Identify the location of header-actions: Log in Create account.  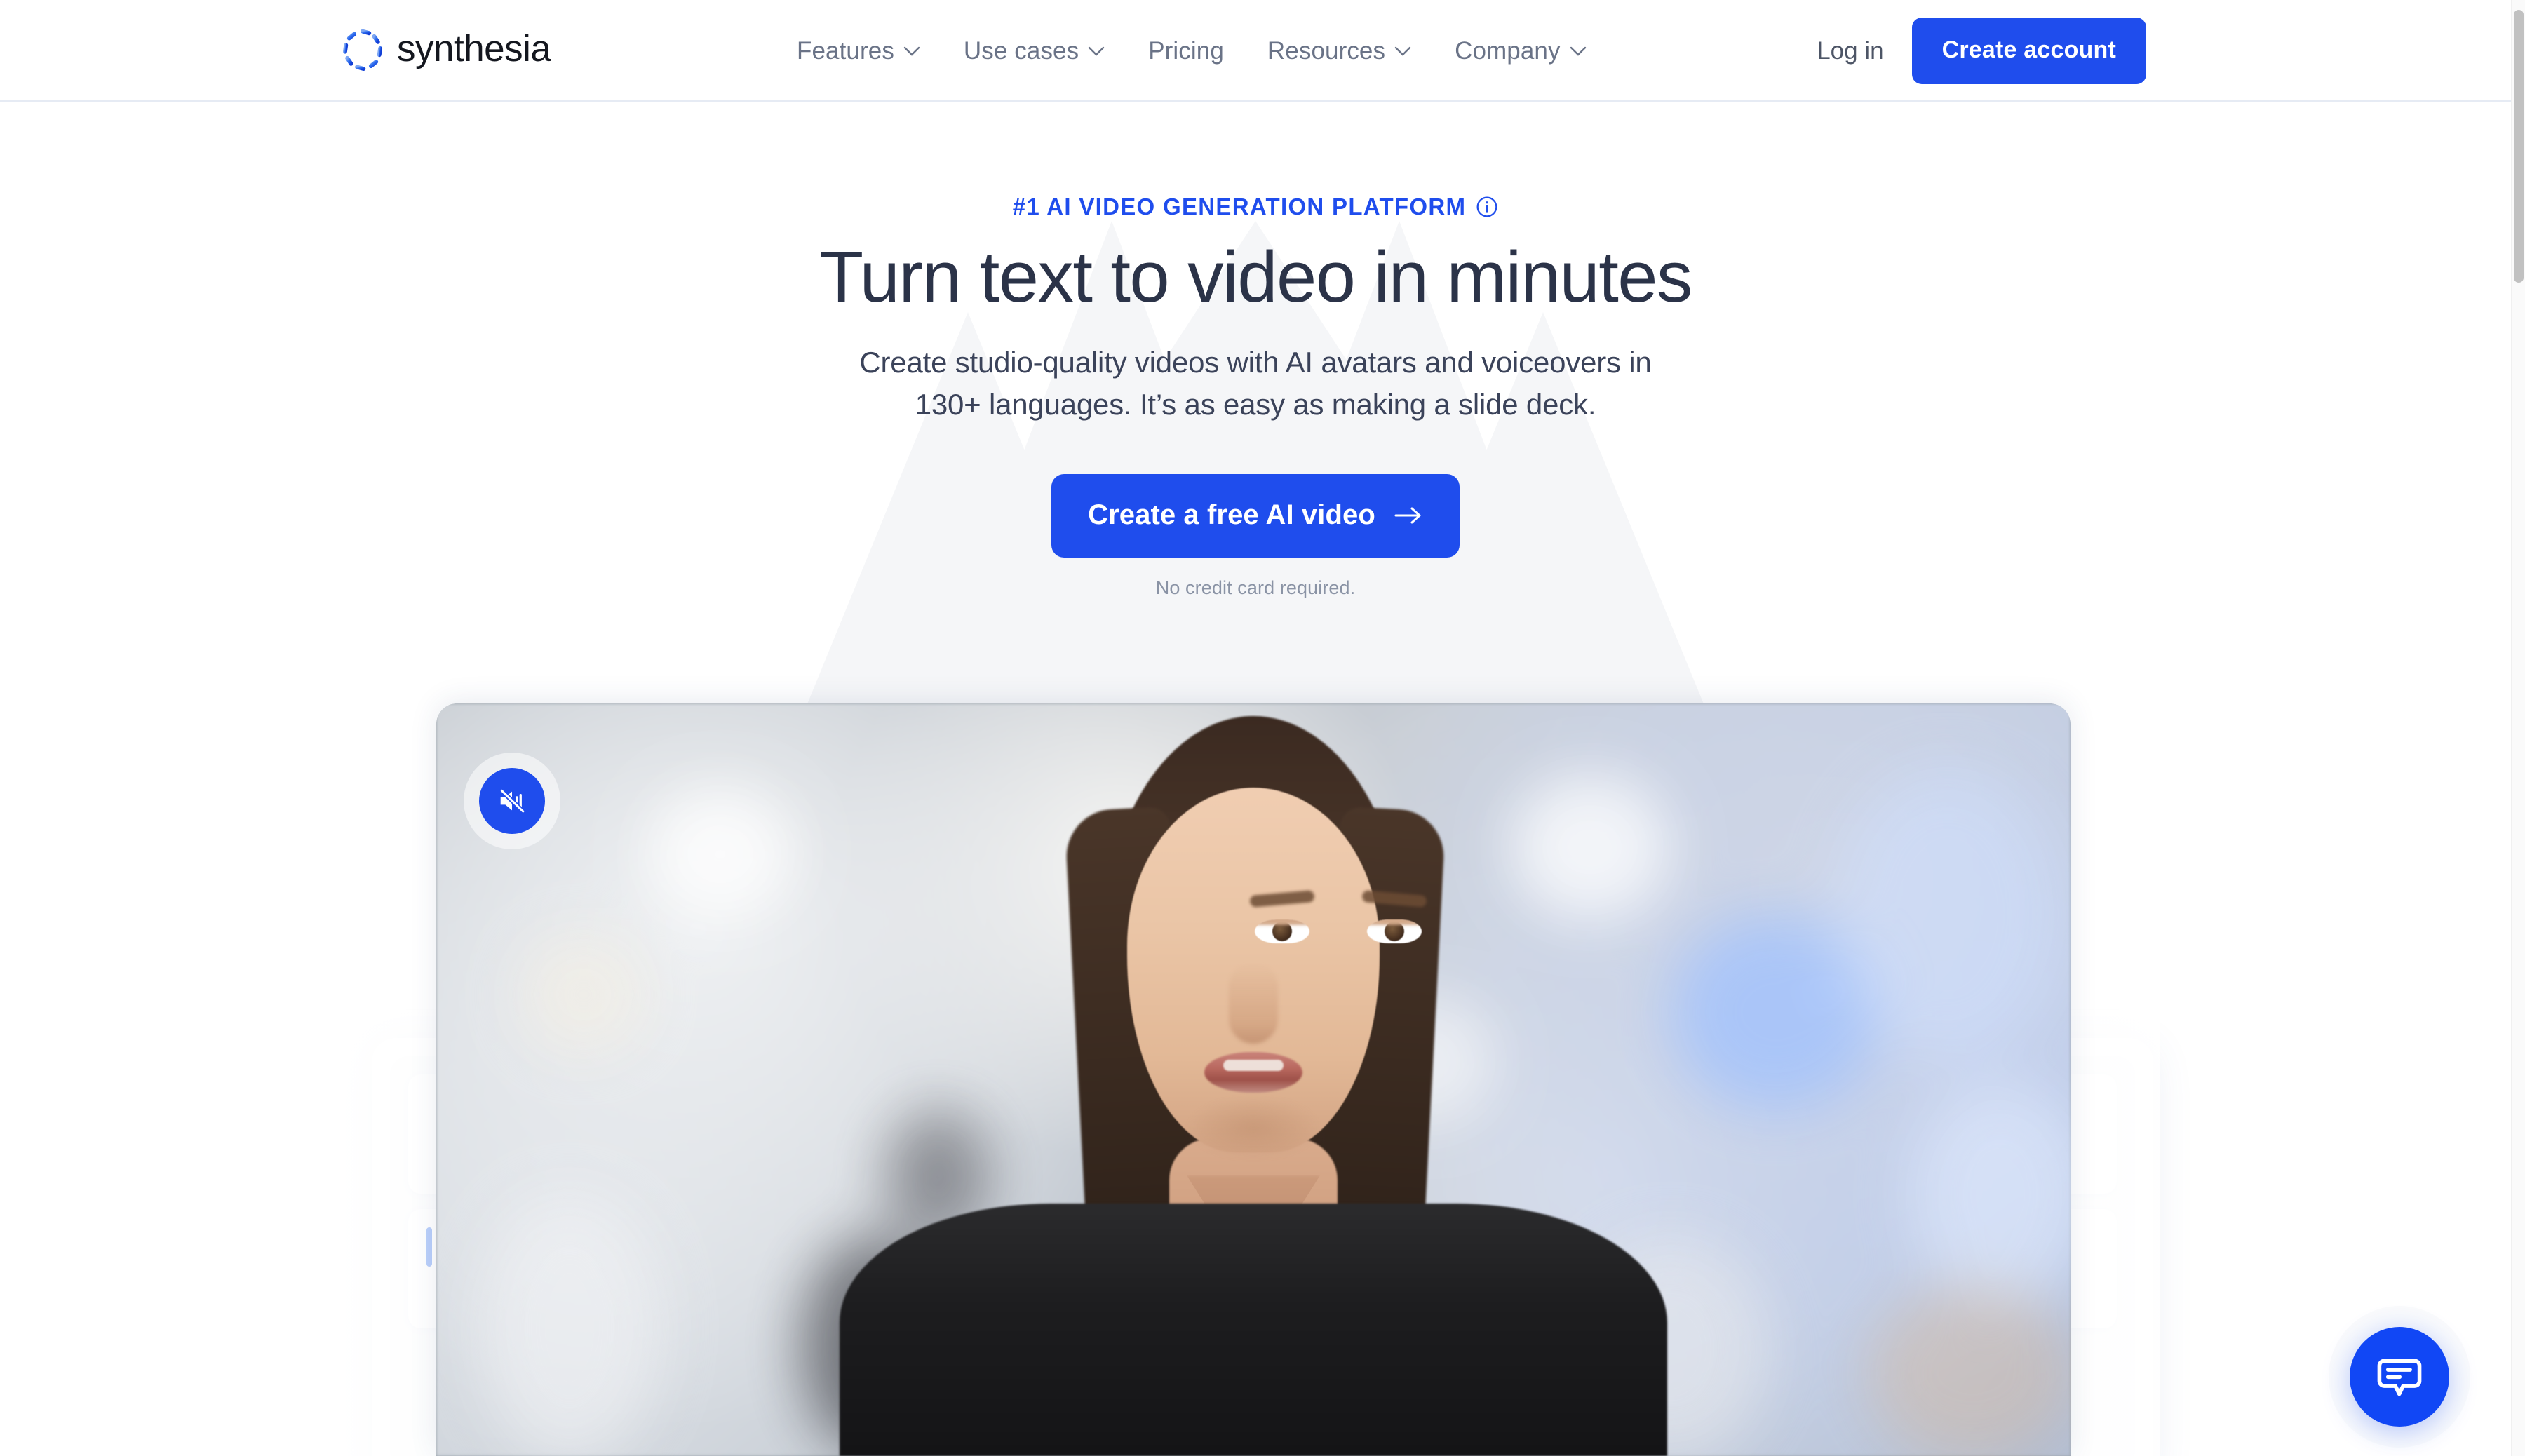
(1981, 51).